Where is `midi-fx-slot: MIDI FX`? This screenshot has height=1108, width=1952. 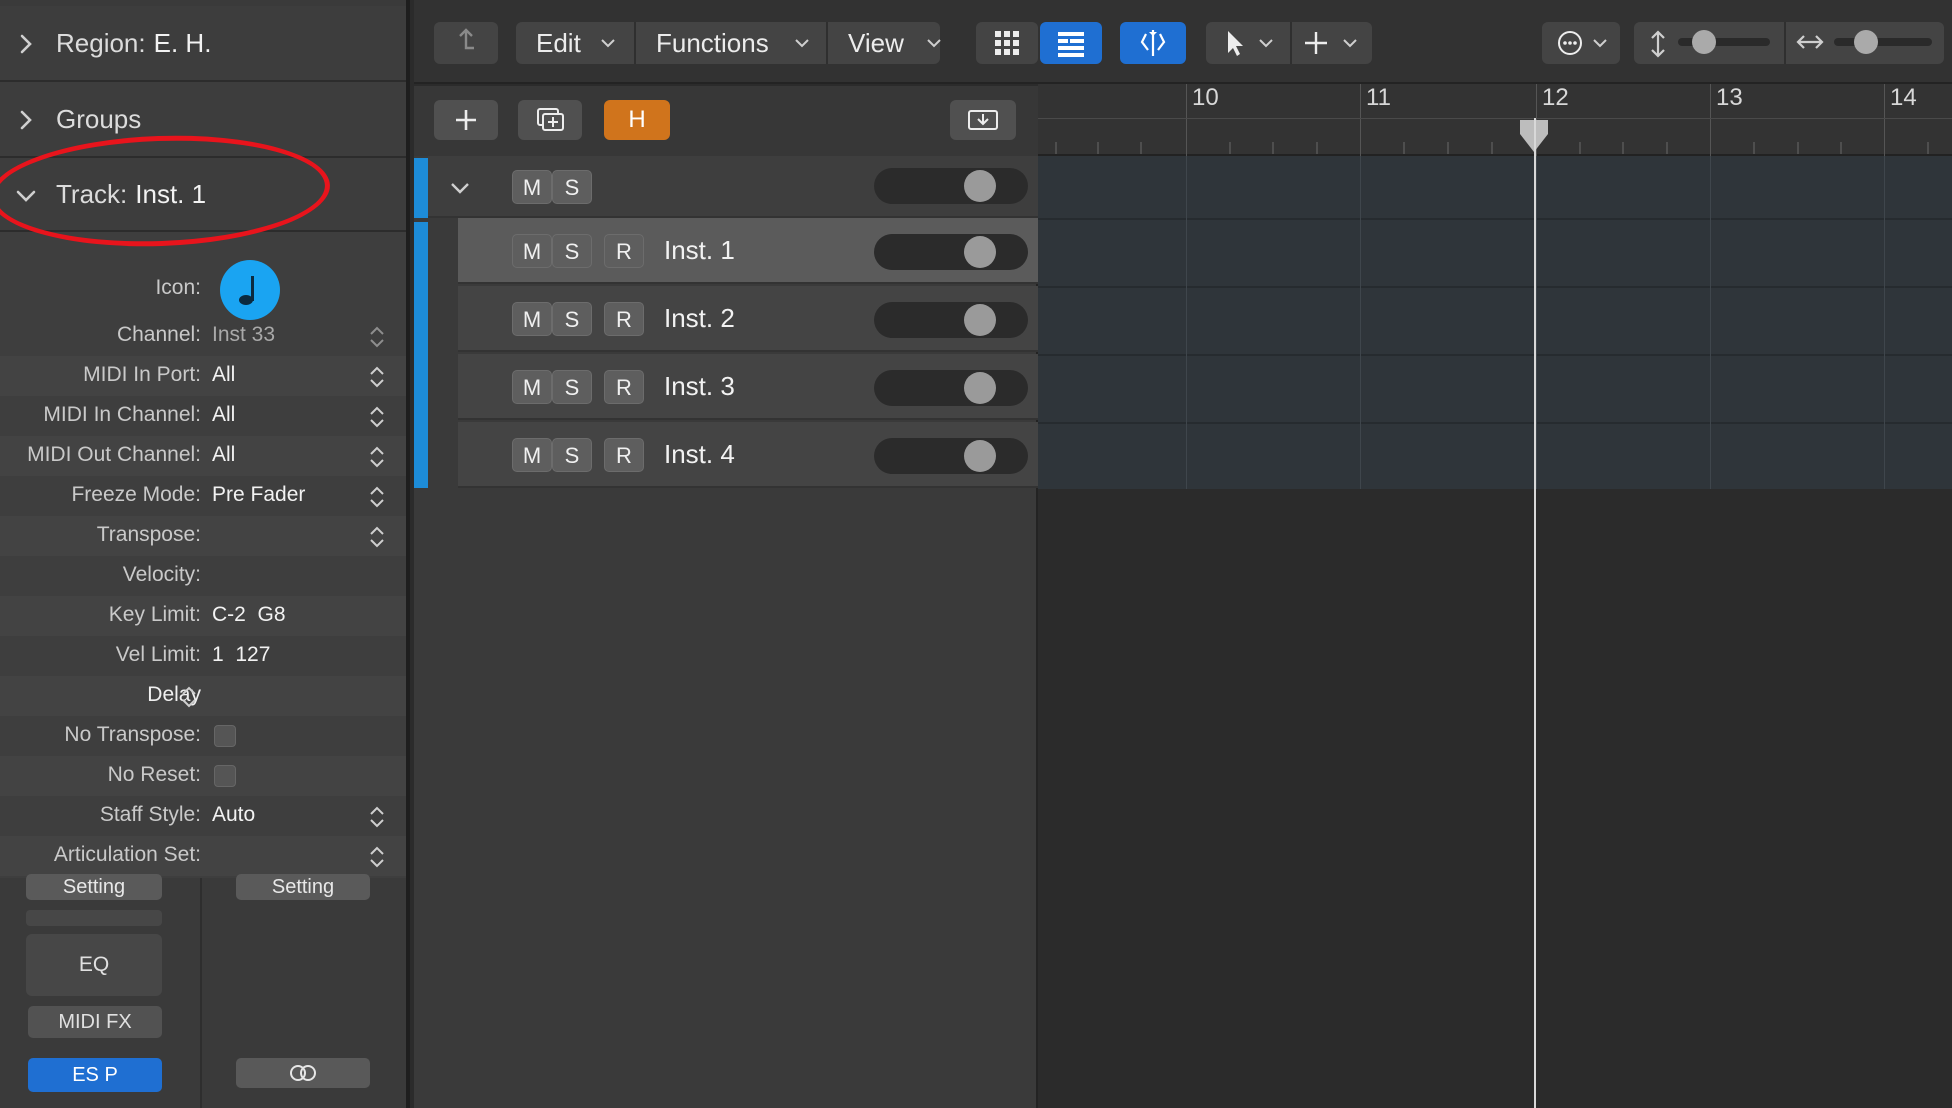
midi-fx-slot: MIDI FX is located at coordinates (95, 1022).